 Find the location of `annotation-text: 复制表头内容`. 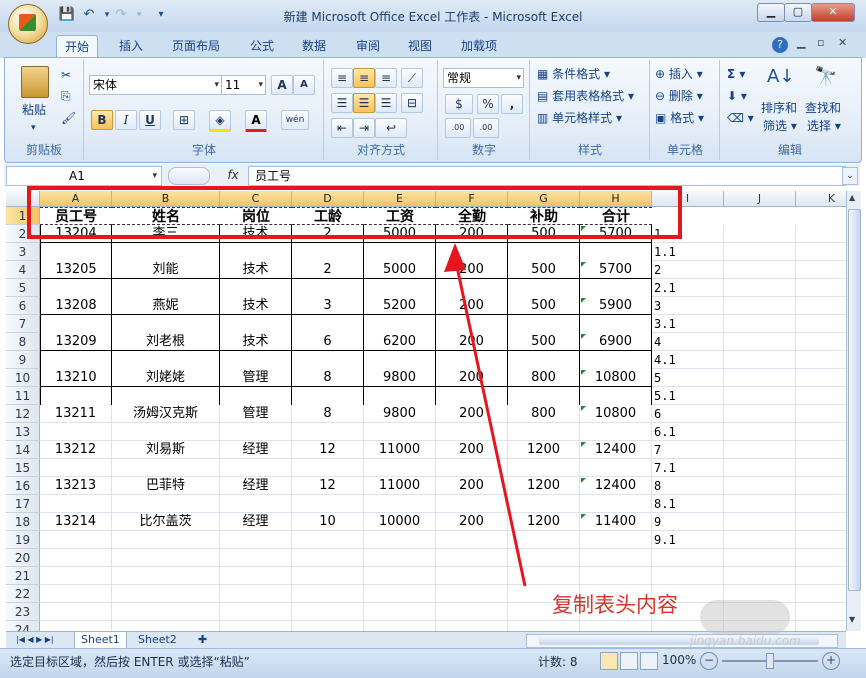

annotation-text: 复制表头内容 is located at coordinates (615, 605).